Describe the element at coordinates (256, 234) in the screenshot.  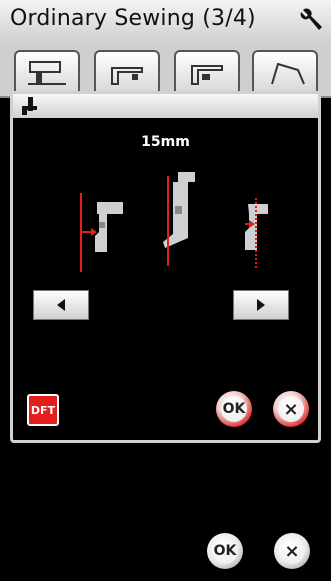
I see `foot-right-position-icon` at that location.